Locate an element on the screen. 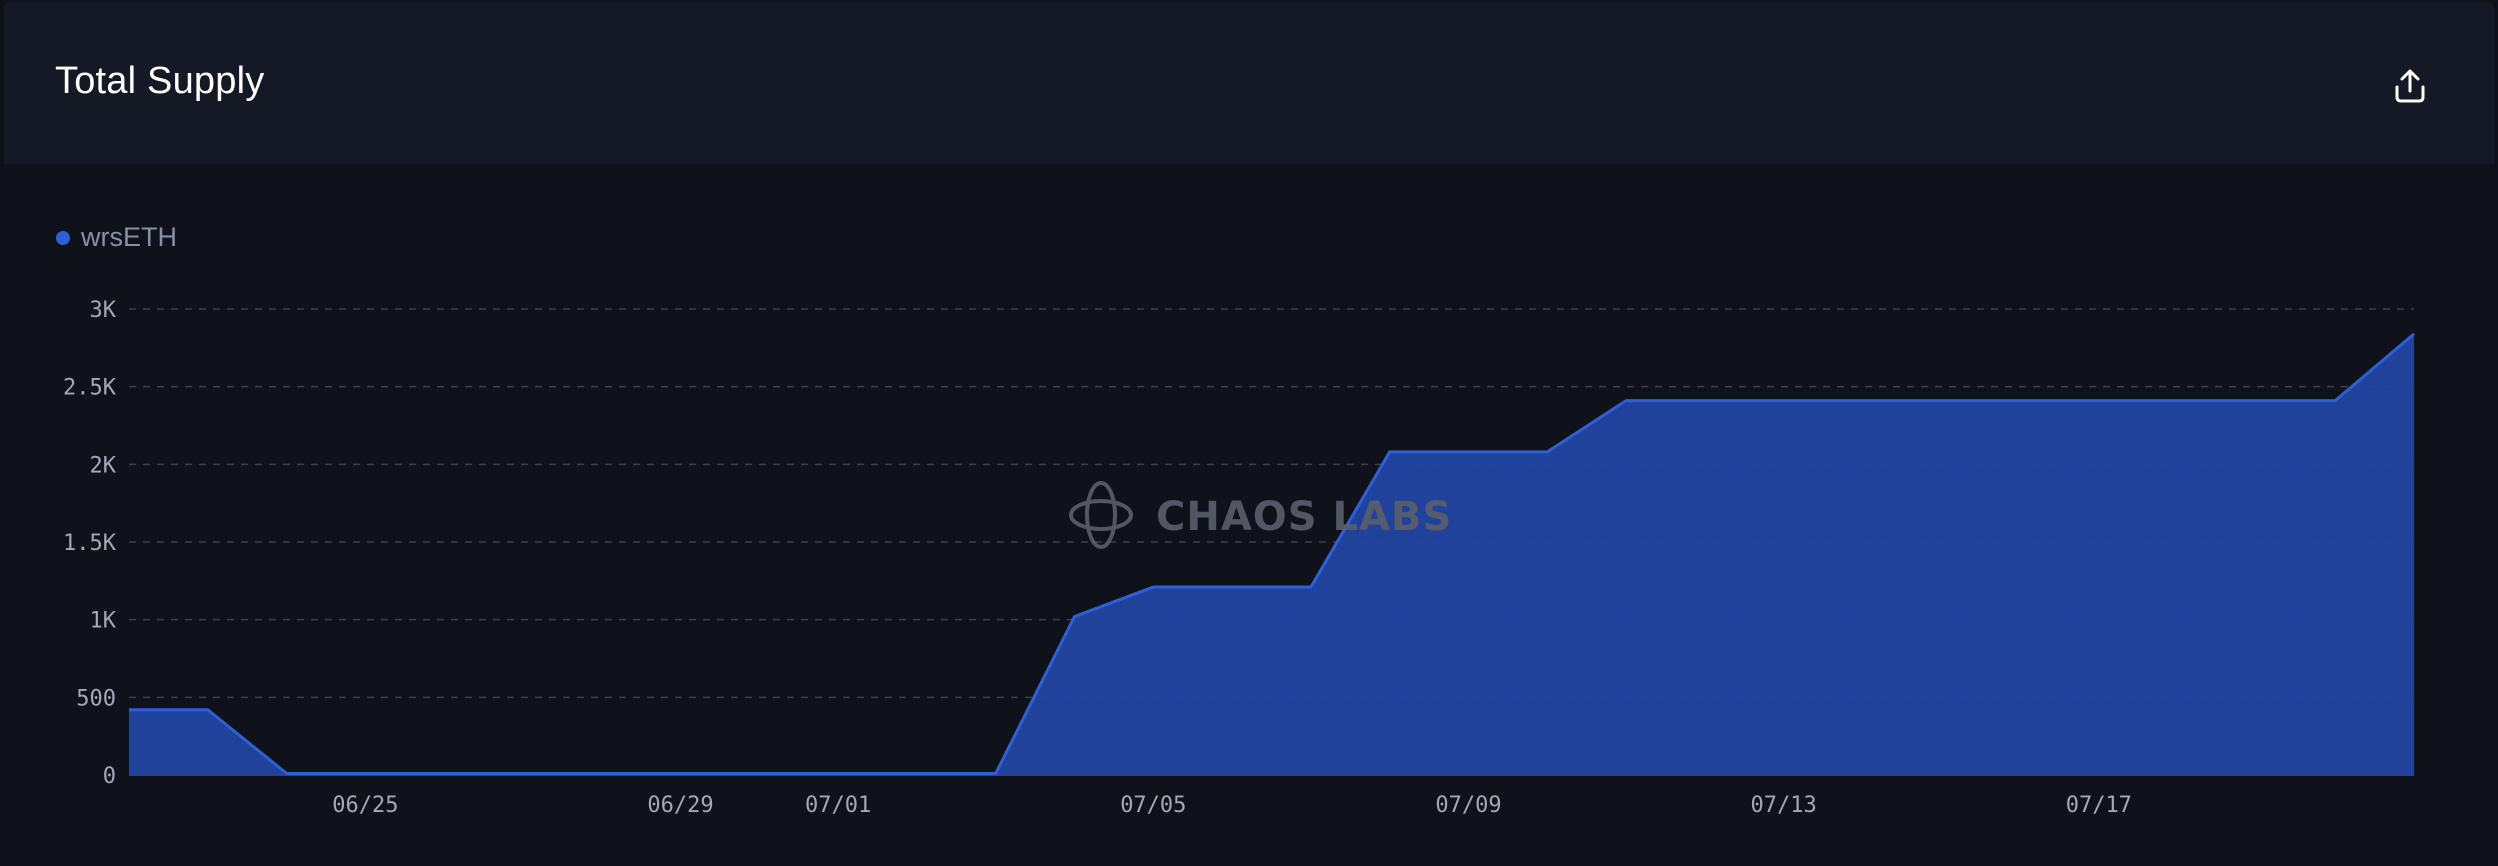 The image size is (2498, 866). x-tick-label: 06/25 is located at coordinates (365, 805).